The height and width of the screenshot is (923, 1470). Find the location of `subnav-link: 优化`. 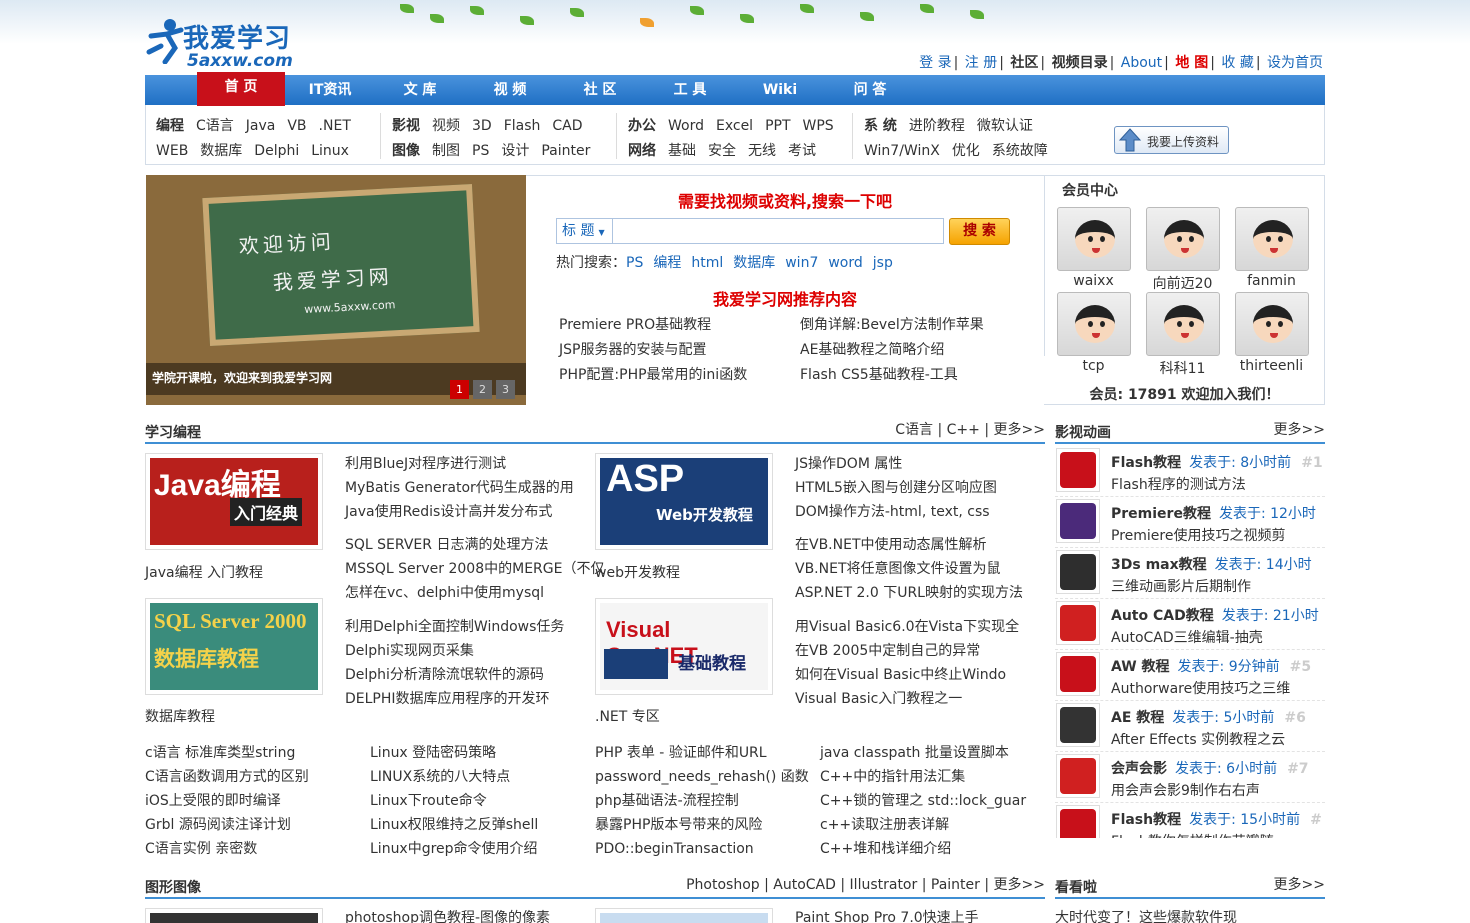

subnav-link: 优化 is located at coordinates (966, 151).